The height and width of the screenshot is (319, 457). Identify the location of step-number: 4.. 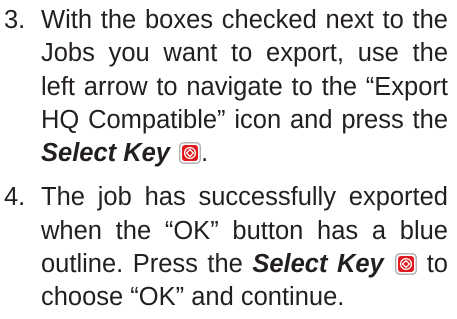
(15, 197).